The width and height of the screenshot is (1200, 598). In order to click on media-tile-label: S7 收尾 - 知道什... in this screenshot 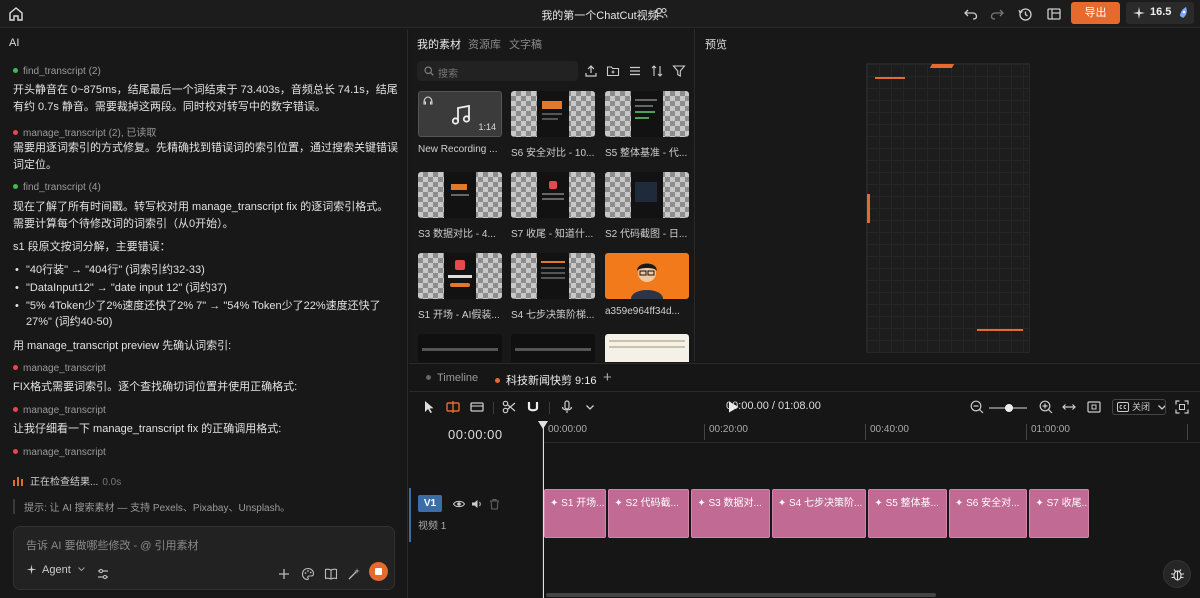, I will do `click(552, 234)`.